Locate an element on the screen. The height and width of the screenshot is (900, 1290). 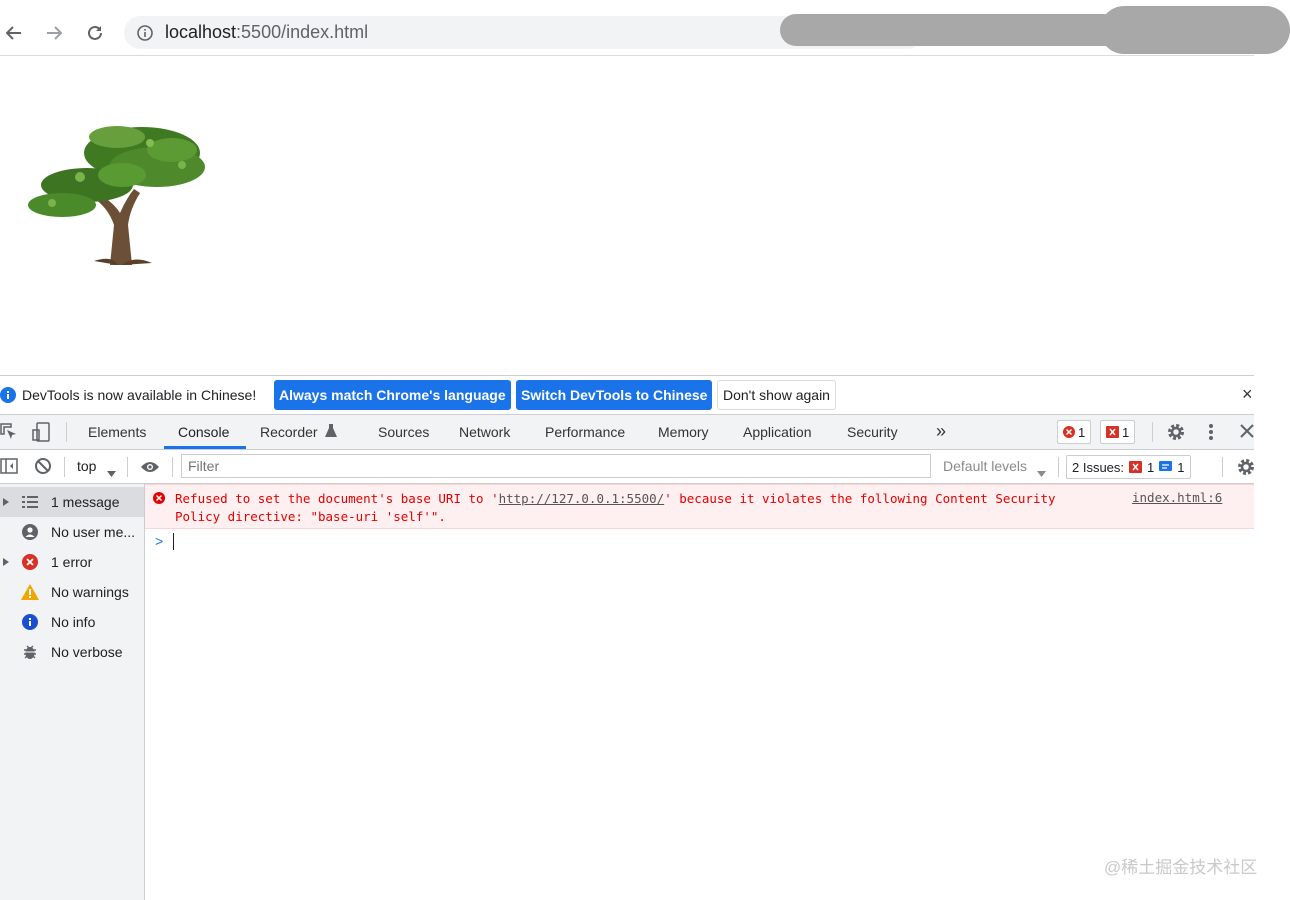
info-circle-icon is located at coordinates (145, 35).